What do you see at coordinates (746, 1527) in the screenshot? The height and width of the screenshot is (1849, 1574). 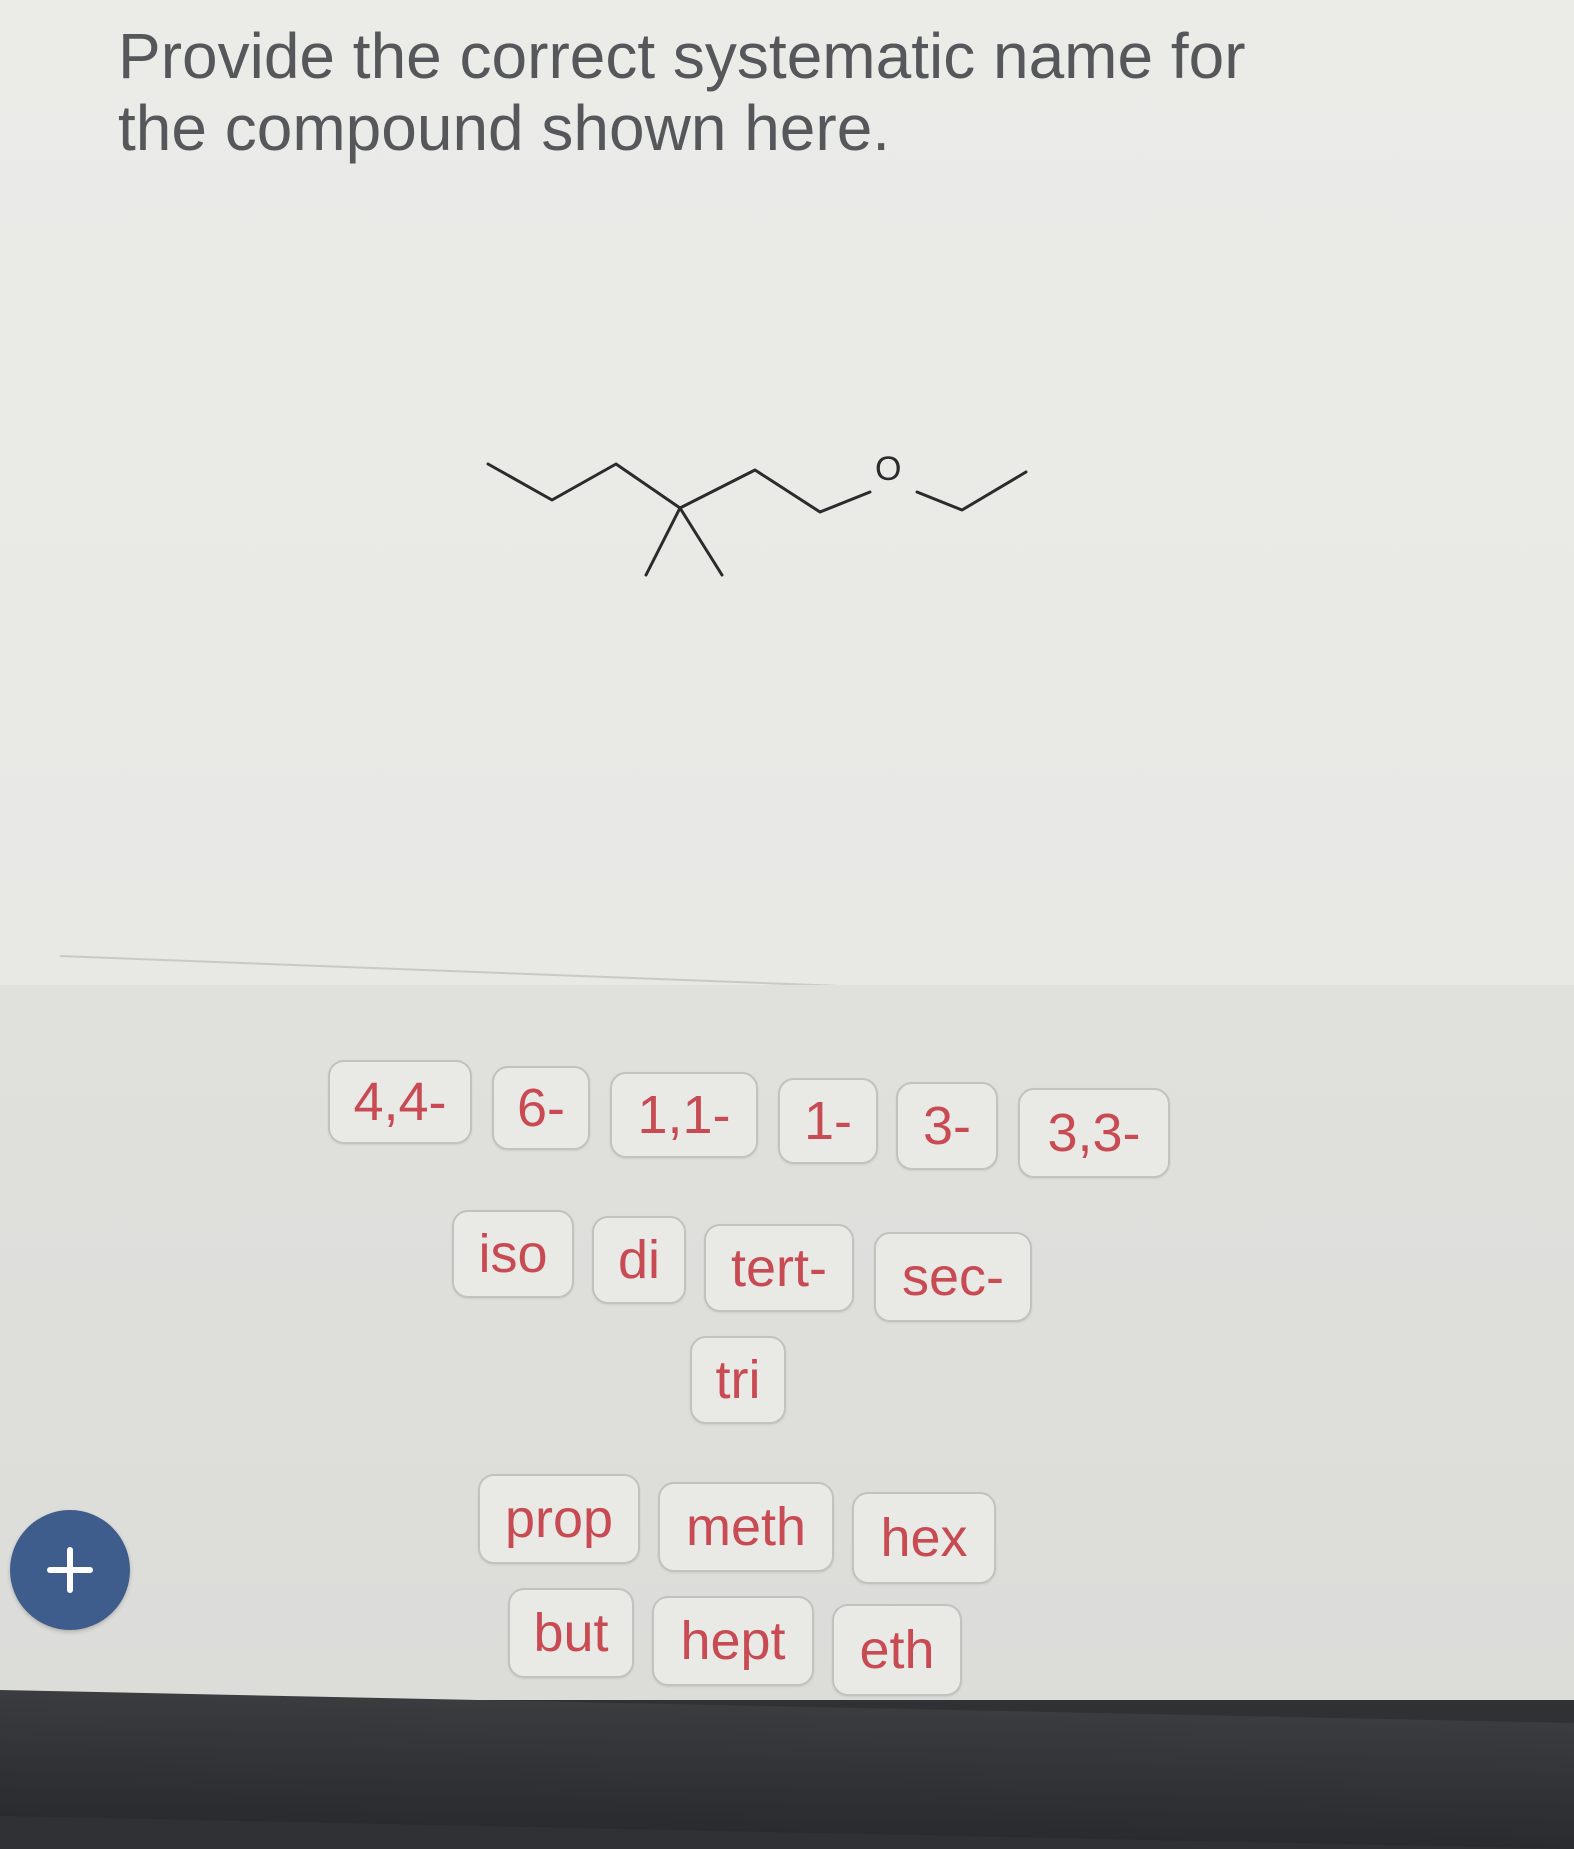 I see `tile-root-meth: meth` at bounding box center [746, 1527].